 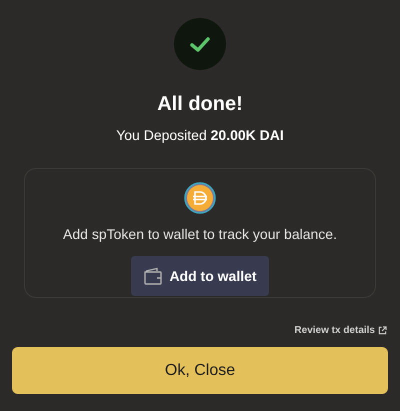 What do you see at coordinates (200, 135) in the screenshot?
I see `subtitle: You Deposited 20.00K DAI` at bounding box center [200, 135].